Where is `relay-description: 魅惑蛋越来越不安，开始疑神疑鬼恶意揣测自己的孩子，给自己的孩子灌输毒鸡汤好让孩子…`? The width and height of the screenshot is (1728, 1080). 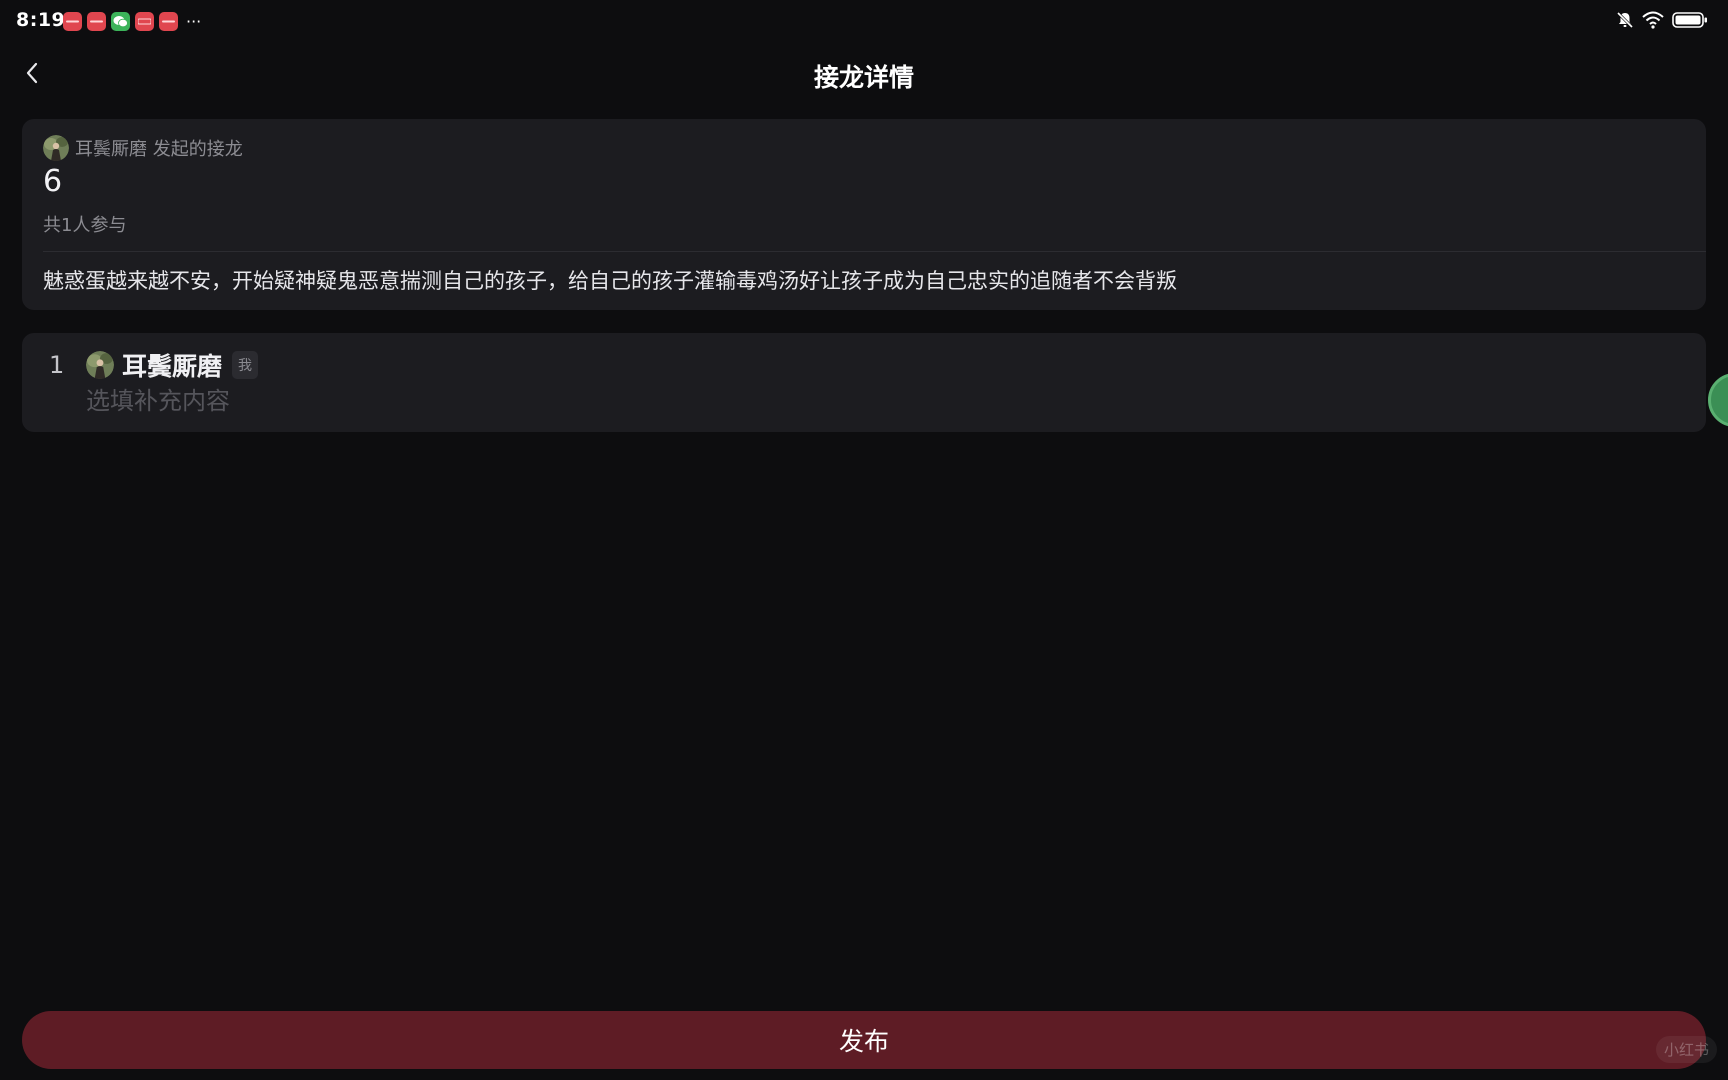 relay-description: 魅惑蛋越来越不安，开始疑神疑鬼恶意揣测自己的孩子，给自己的孩子灌输毒鸡汤好让孩子… is located at coordinates (610, 281).